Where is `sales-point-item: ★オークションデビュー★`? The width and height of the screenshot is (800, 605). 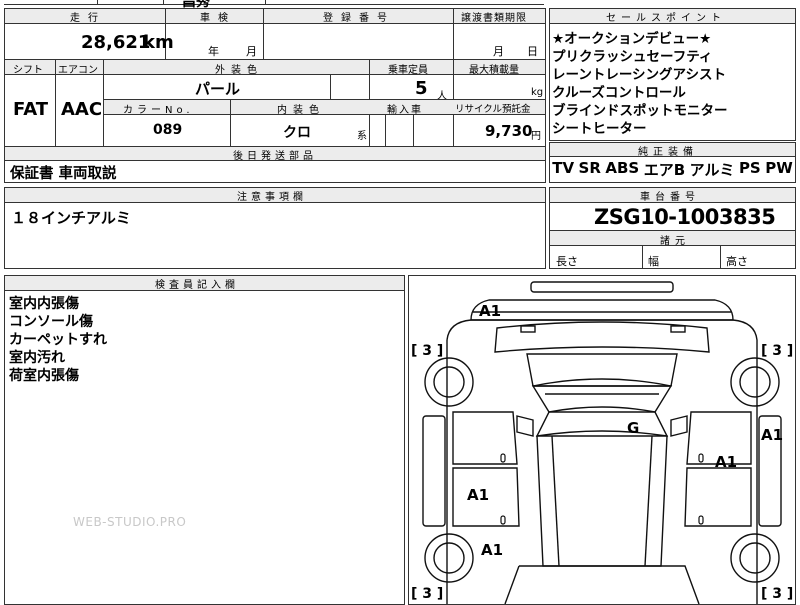
sales-point-item: ★オークションデビュー★ is located at coordinates (632, 39).